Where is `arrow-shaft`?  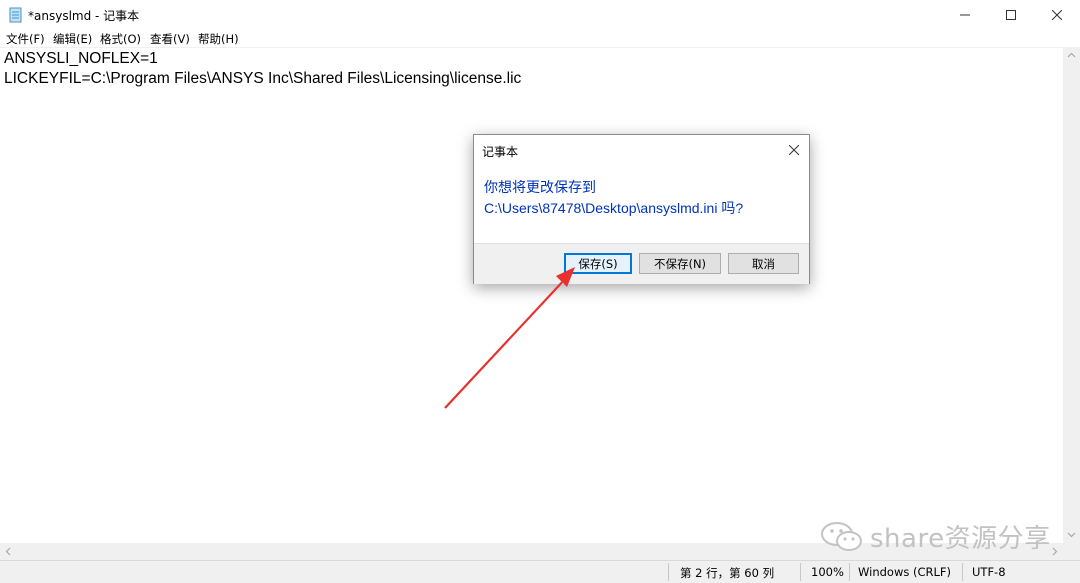 arrow-shaft is located at coordinates (505, 343).